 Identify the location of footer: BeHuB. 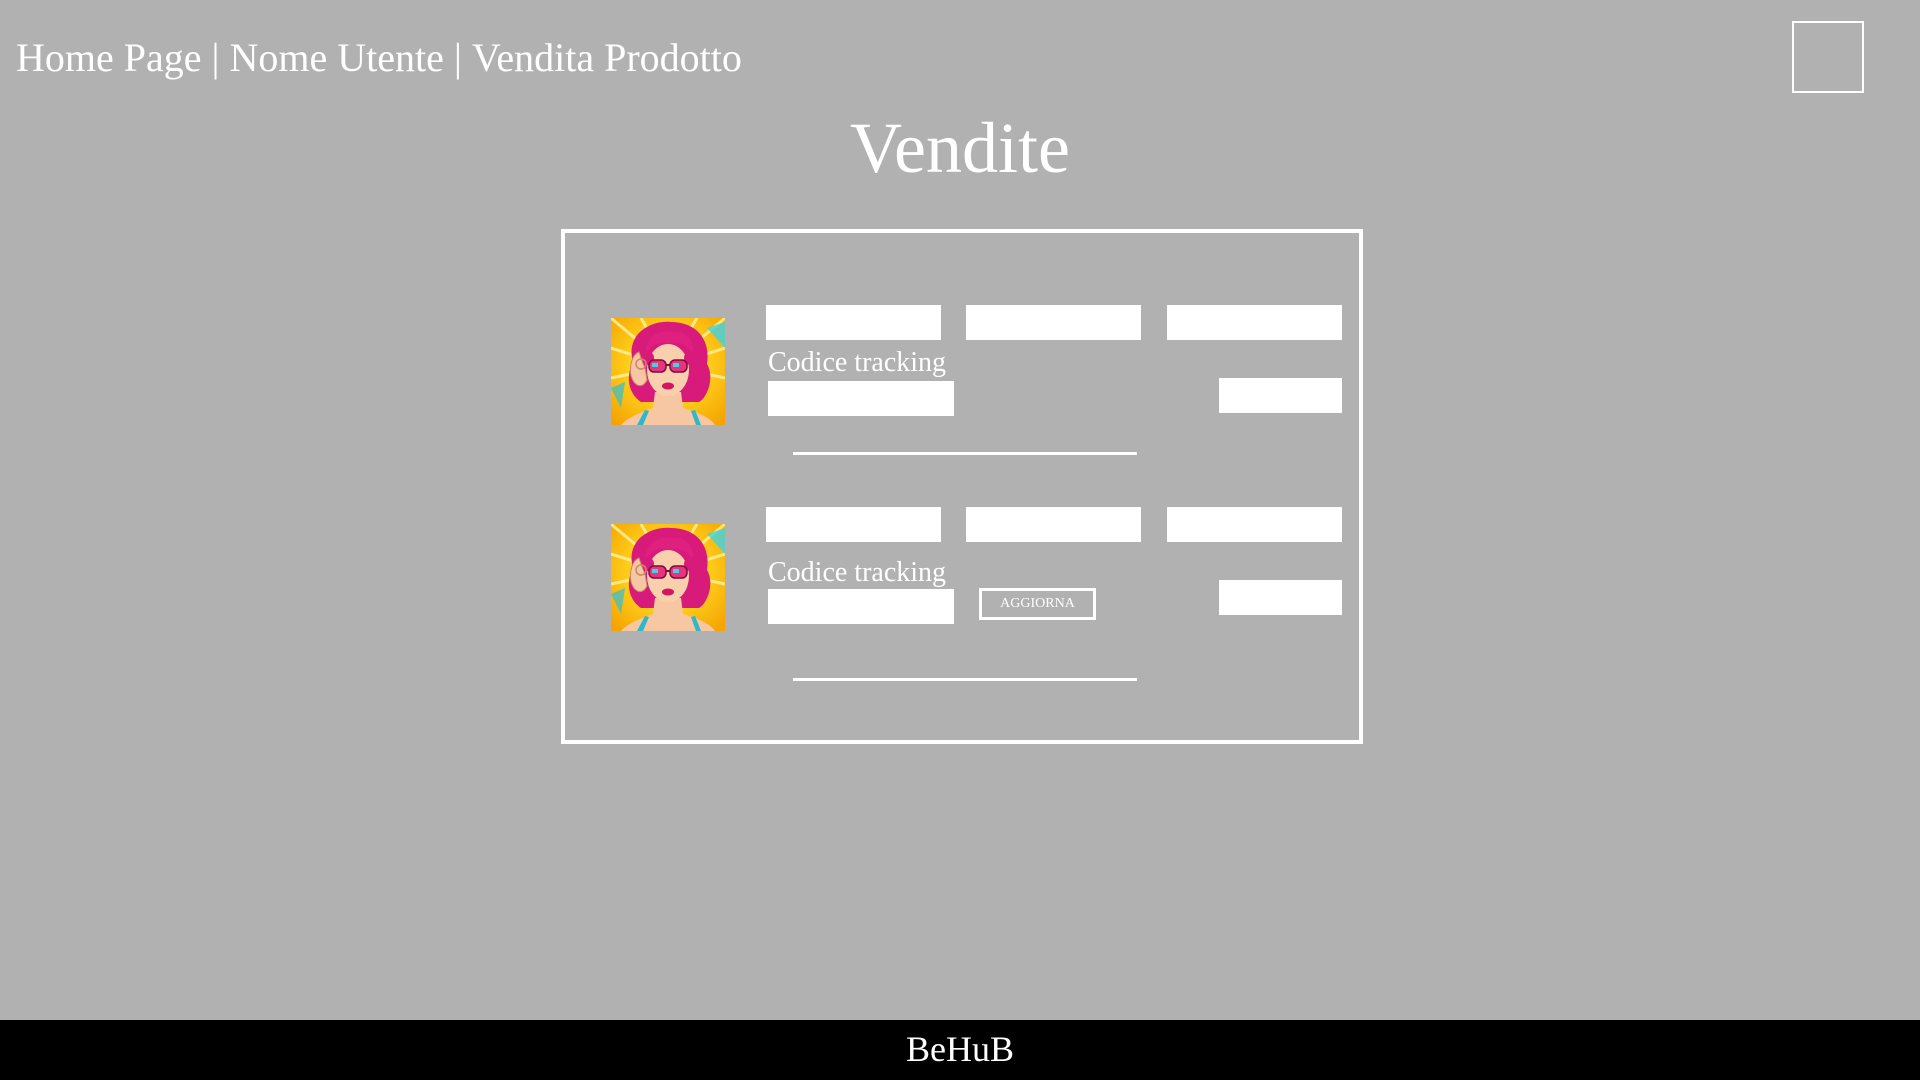
(960, 1050).